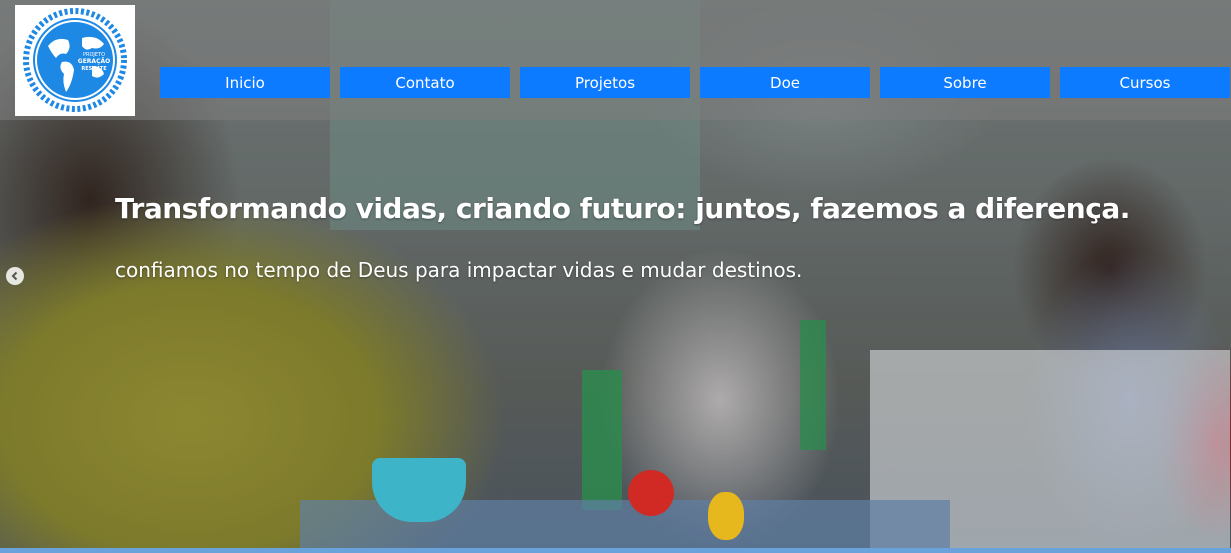  Describe the element at coordinates (1145, 82) in the screenshot. I see `nav-item-cursos: Cursos` at that location.